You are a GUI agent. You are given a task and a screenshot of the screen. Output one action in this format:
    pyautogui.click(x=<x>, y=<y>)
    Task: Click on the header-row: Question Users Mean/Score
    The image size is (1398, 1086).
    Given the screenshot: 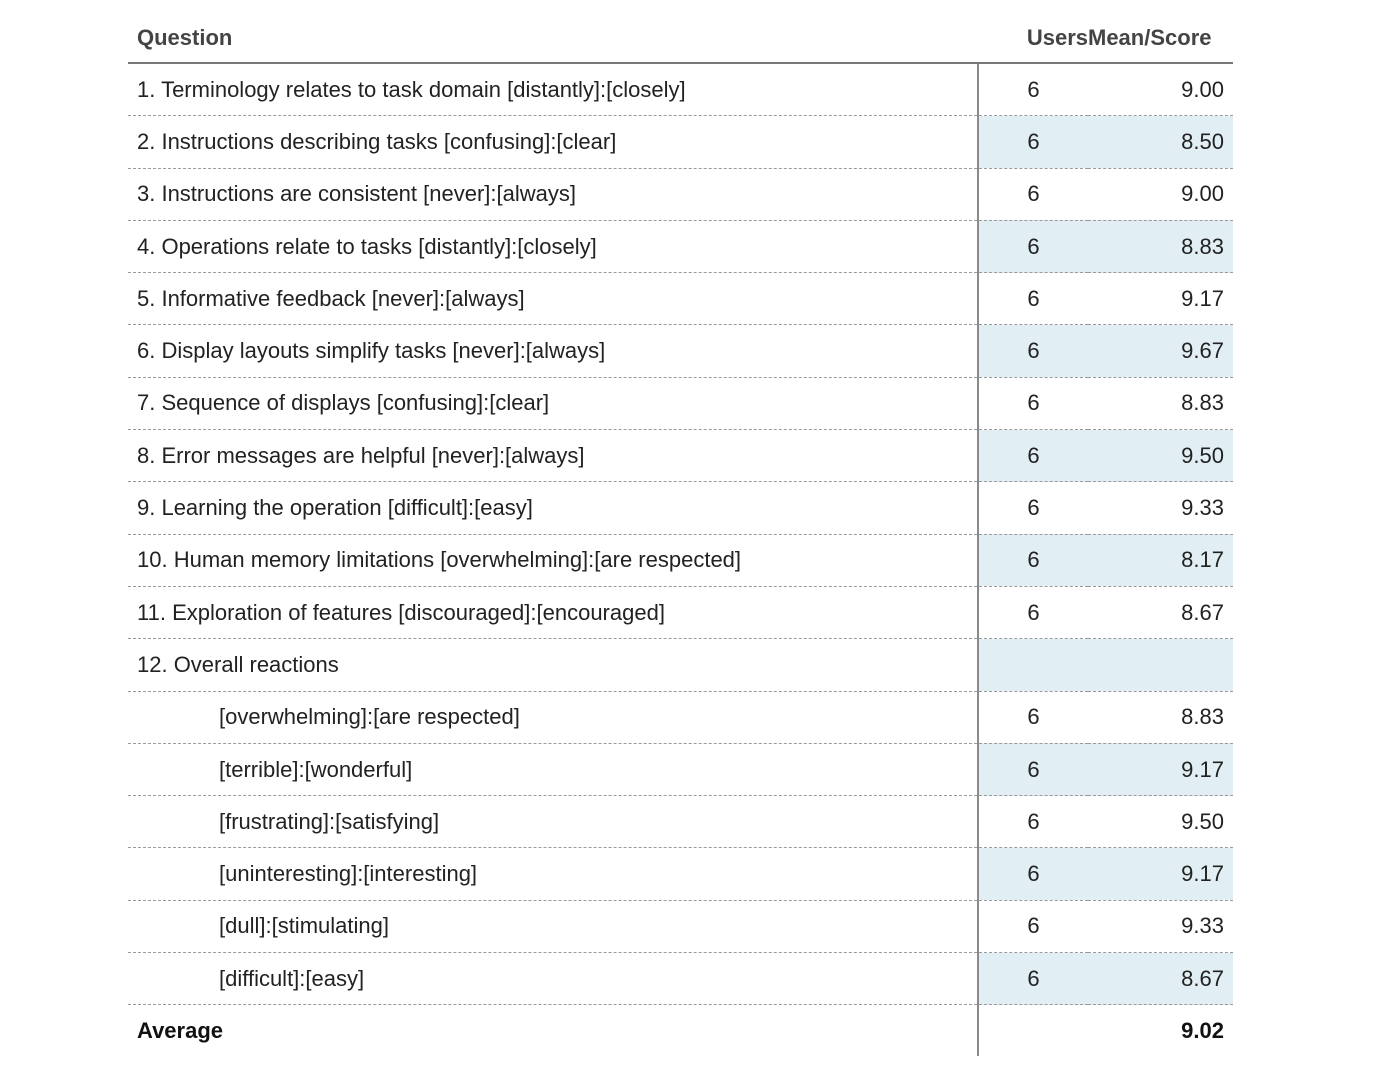 What is the action you would take?
    pyautogui.click(x=680, y=39)
    